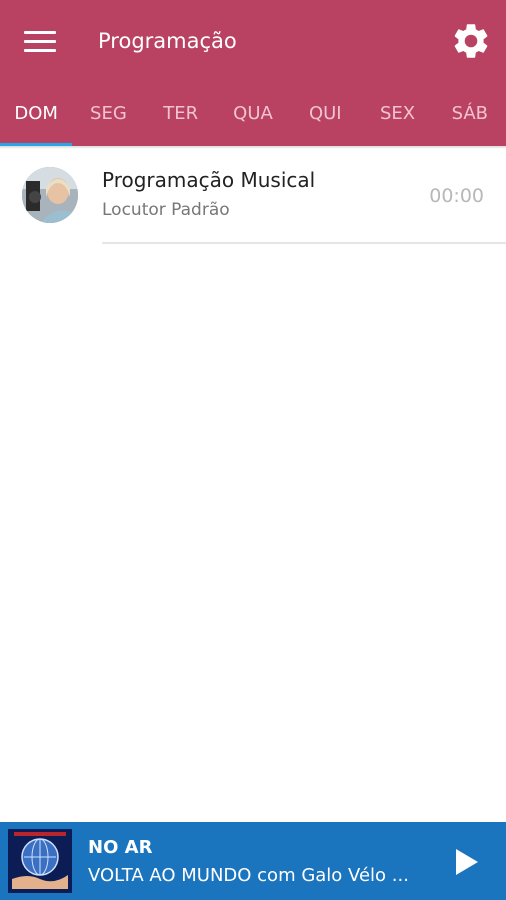  Describe the element at coordinates (167, 41) in the screenshot. I see `page-title: Programação` at that location.